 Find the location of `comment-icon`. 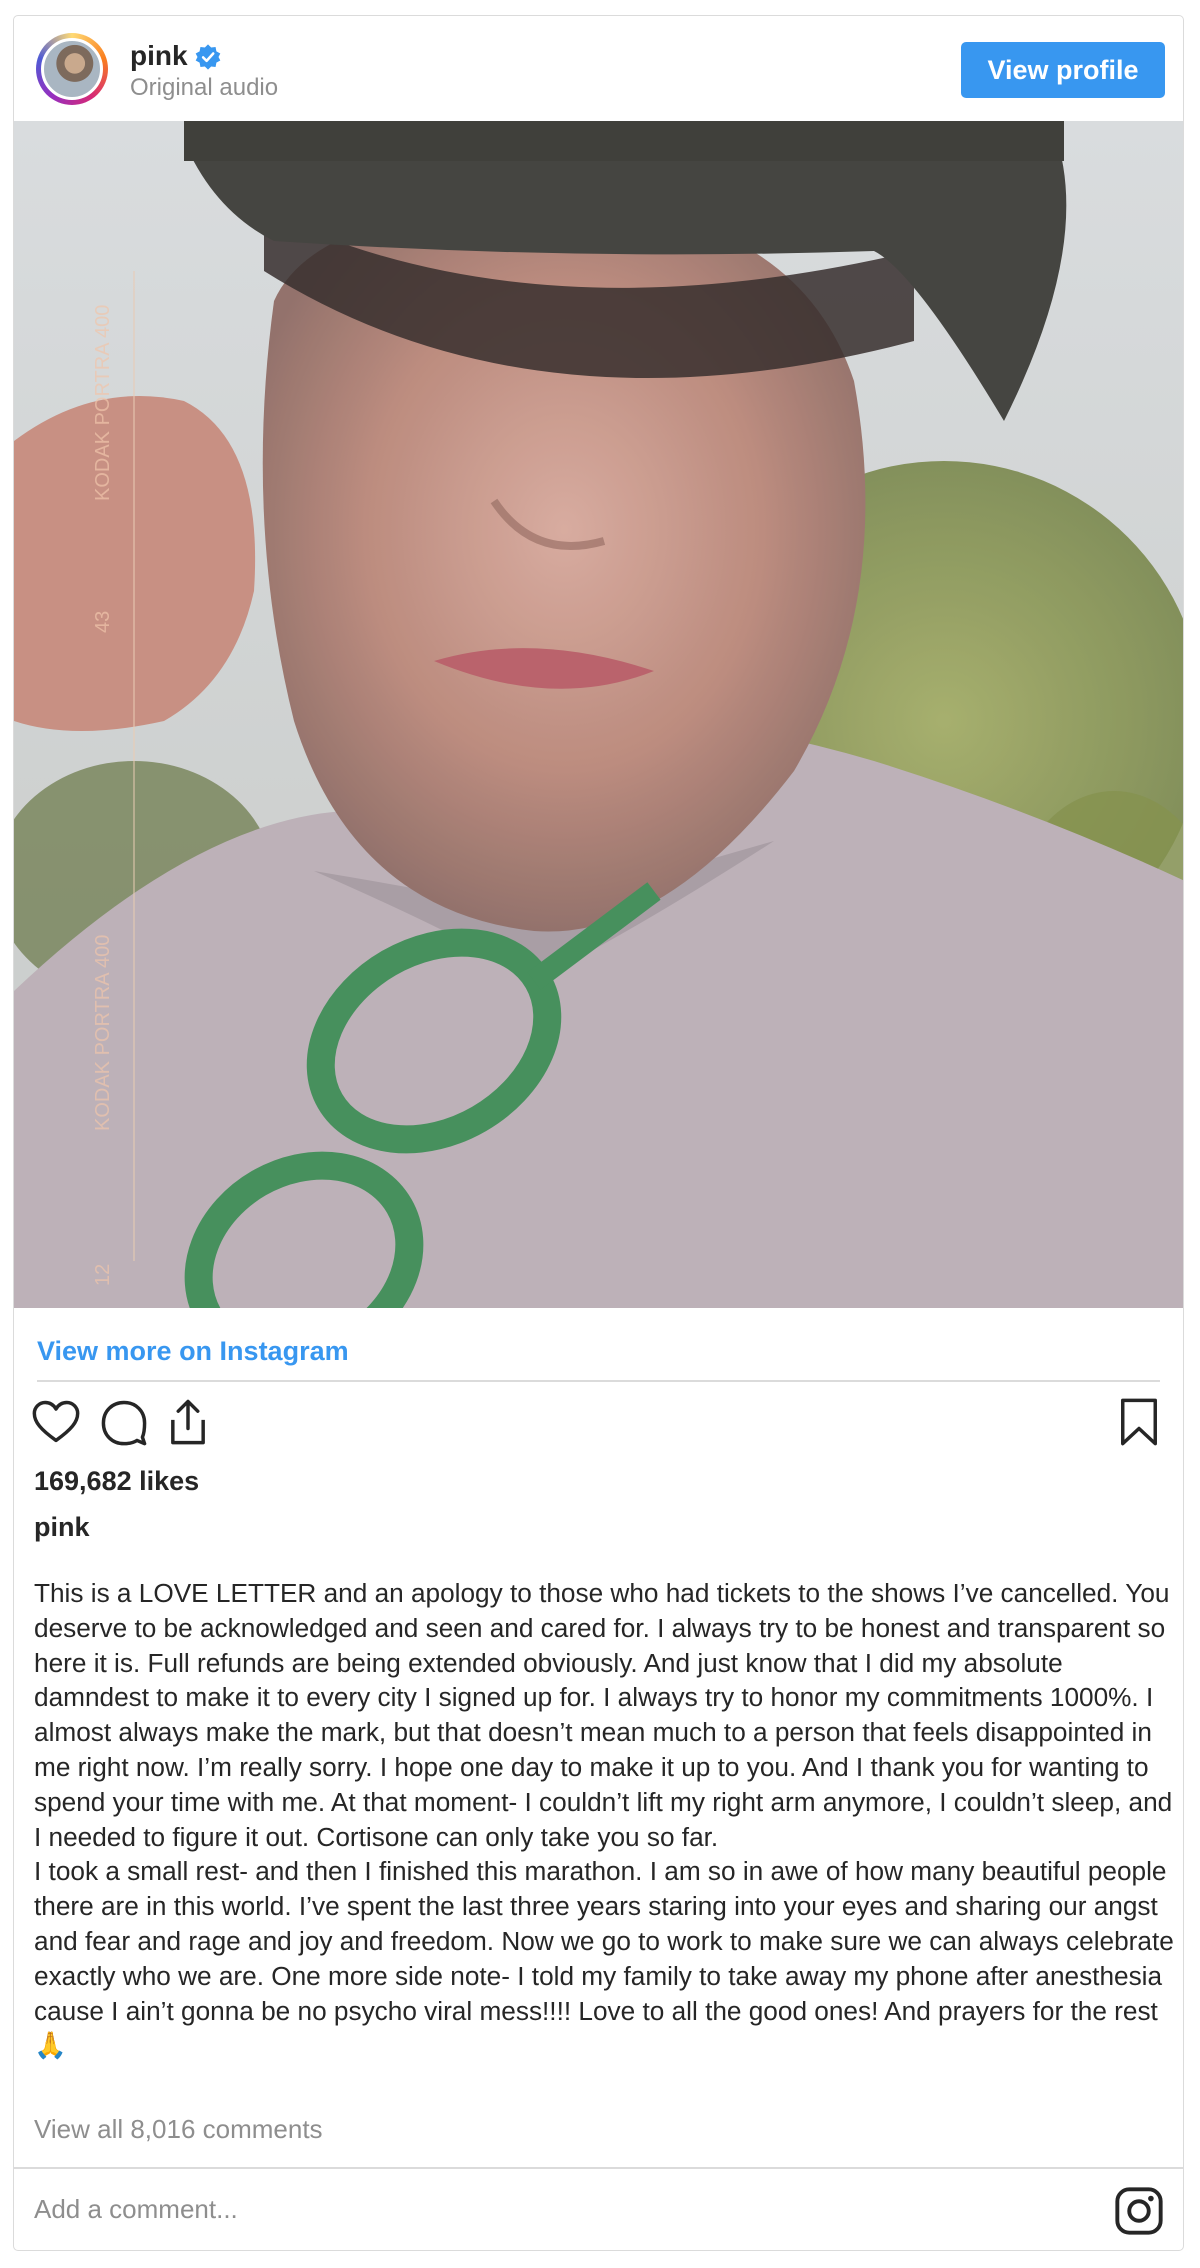

comment-icon is located at coordinates (124, 1422).